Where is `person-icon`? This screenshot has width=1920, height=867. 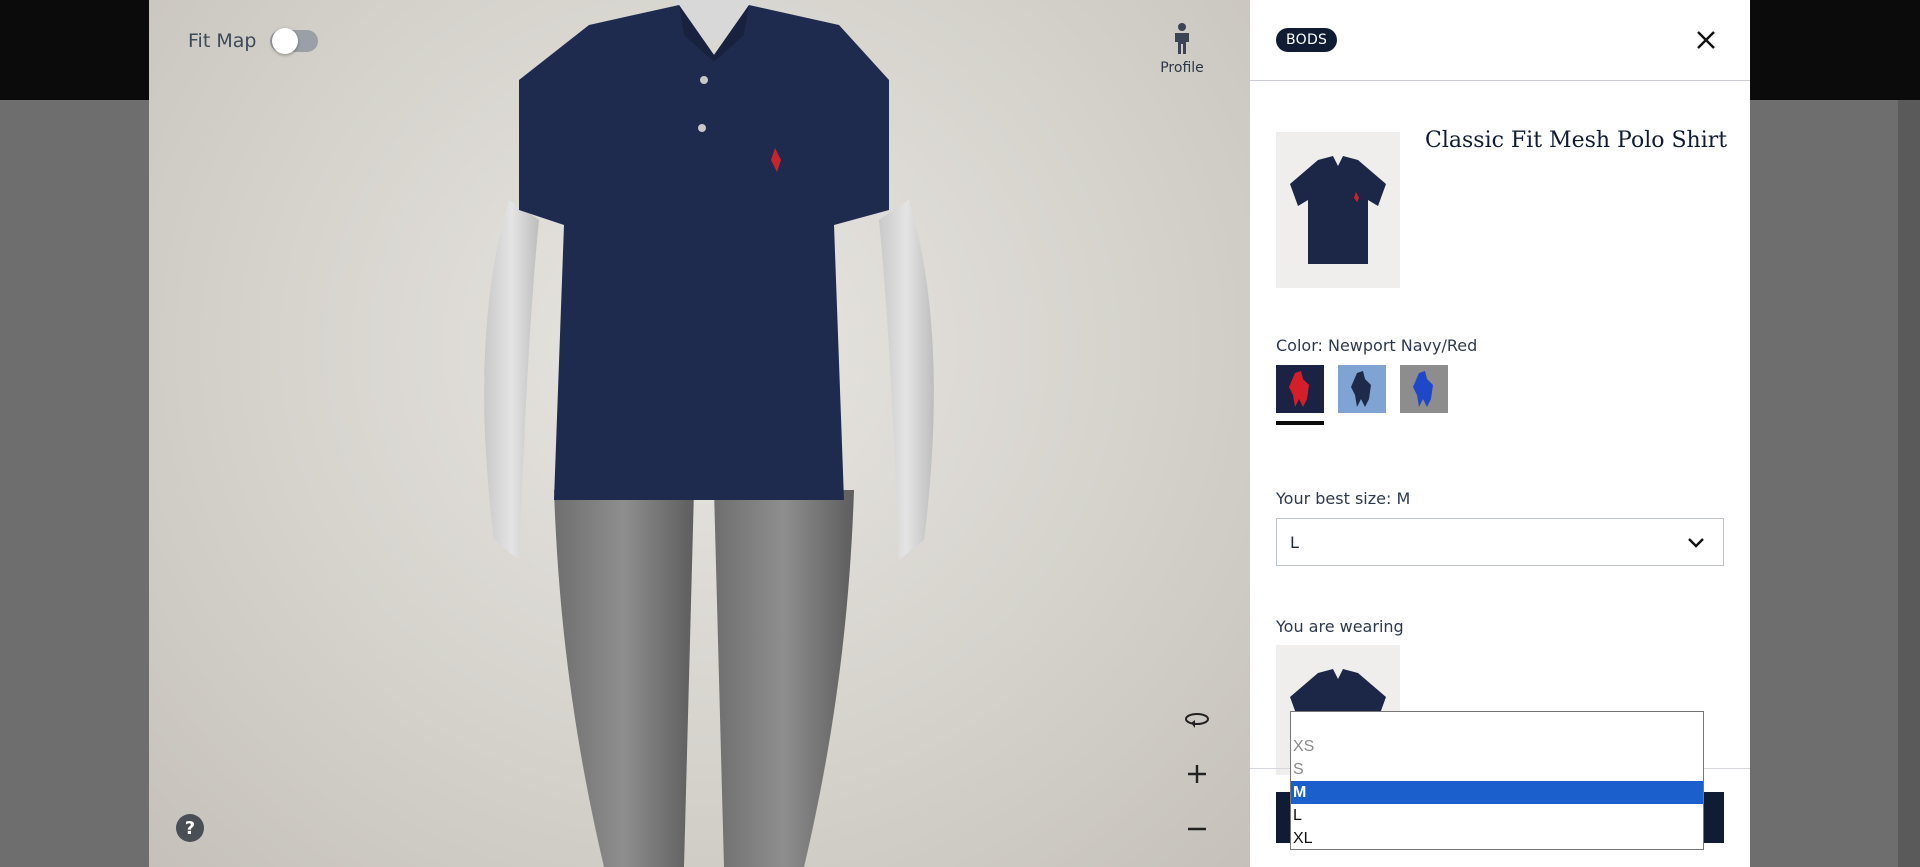 person-icon is located at coordinates (1182, 38).